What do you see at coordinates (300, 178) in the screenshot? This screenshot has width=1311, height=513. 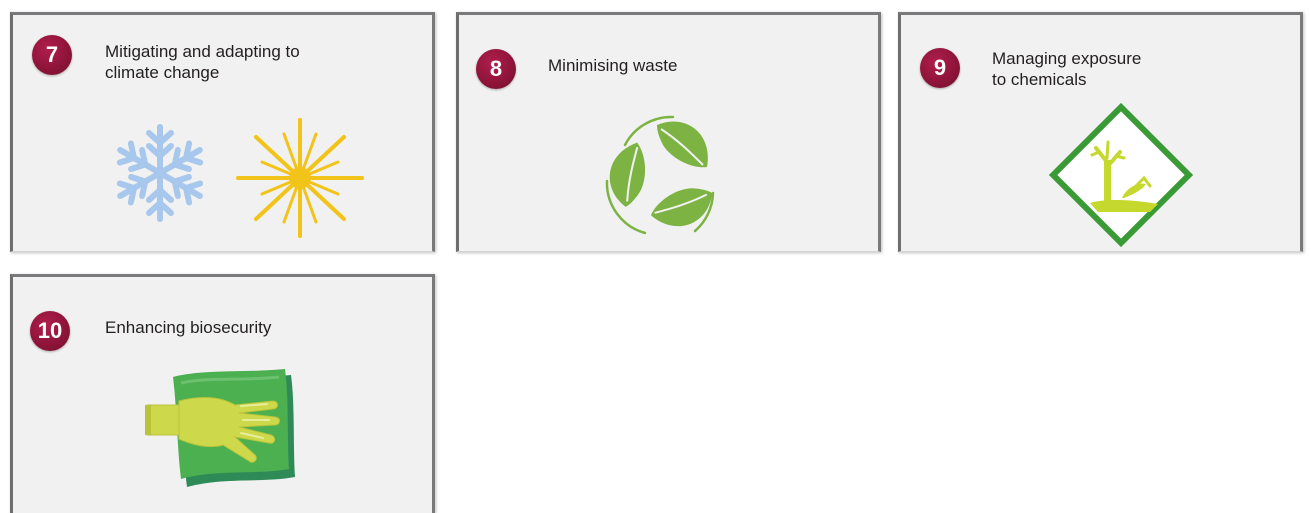 I see `sun-icon` at bounding box center [300, 178].